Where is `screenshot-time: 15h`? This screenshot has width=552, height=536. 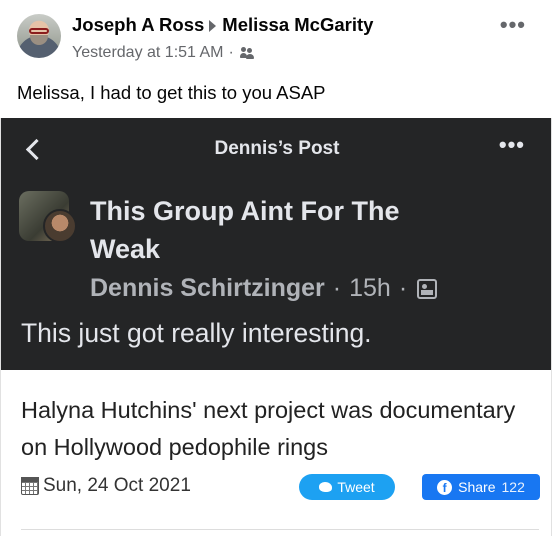 screenshot-time: 15h is located at coordinates (370, 288).